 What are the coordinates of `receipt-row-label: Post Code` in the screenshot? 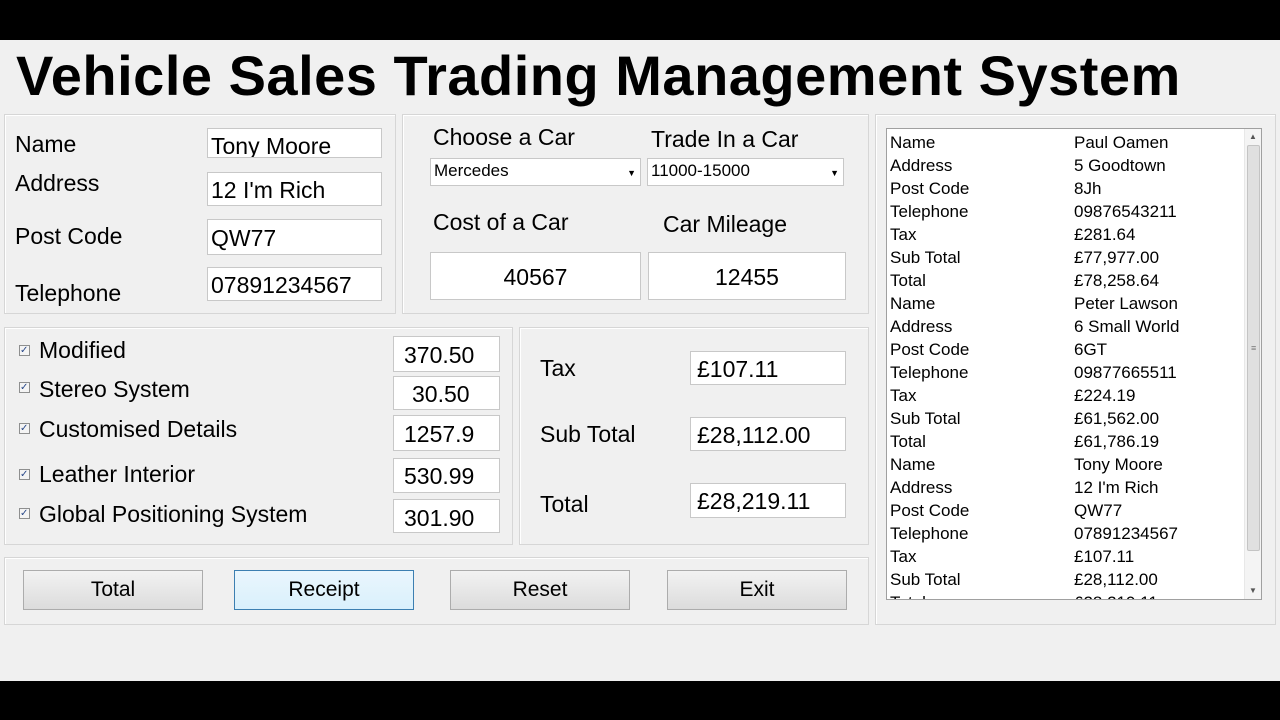 It's located at (930, 510).